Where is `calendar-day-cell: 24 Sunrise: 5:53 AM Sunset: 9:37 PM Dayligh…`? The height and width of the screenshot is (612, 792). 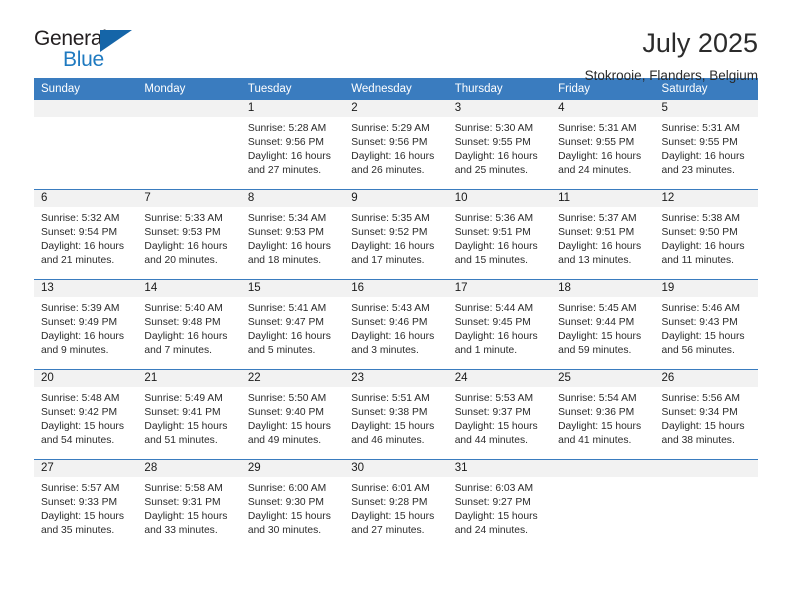
calendar-day-cell: 24 Sunrise: 5:53 AM Sunset: 9:37 PM Dayligh… is located at coordinates (499, 414).